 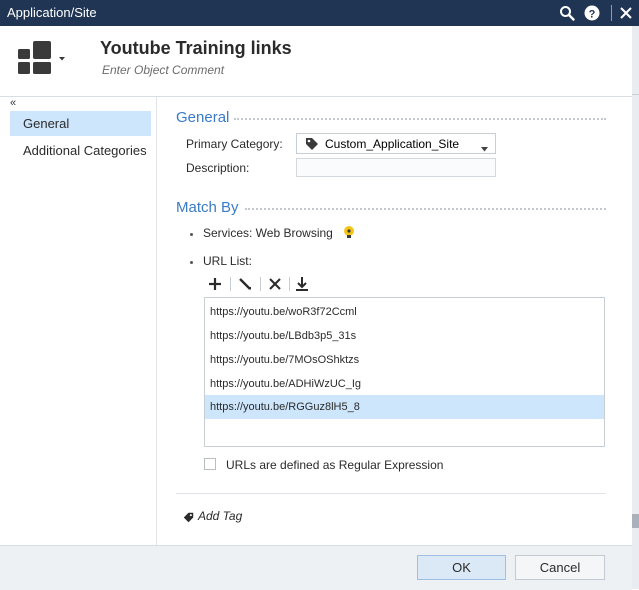 I want to click on add-tag-link: Add Tag, so click(x=220, y=516).